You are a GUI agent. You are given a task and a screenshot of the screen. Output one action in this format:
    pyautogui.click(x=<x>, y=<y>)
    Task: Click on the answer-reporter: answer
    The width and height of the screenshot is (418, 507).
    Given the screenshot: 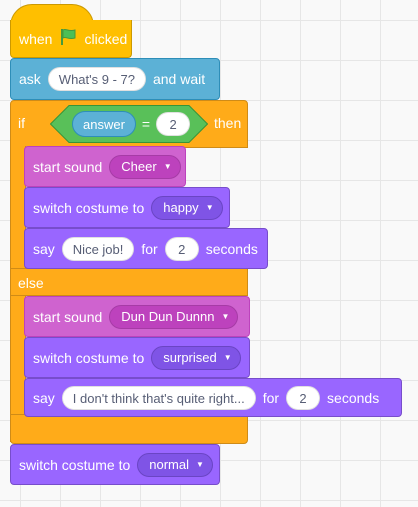 What is the action you would take?
    pyautogui.click(x=104, y=124)
    